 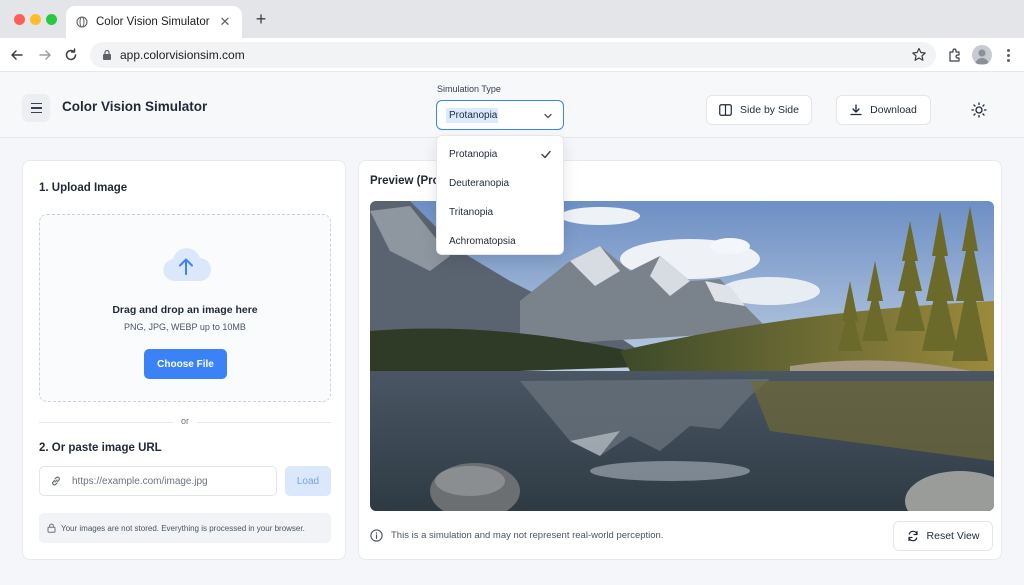 I want to click on simulation-type-value: Protanopia, so click(x=472, y=115).